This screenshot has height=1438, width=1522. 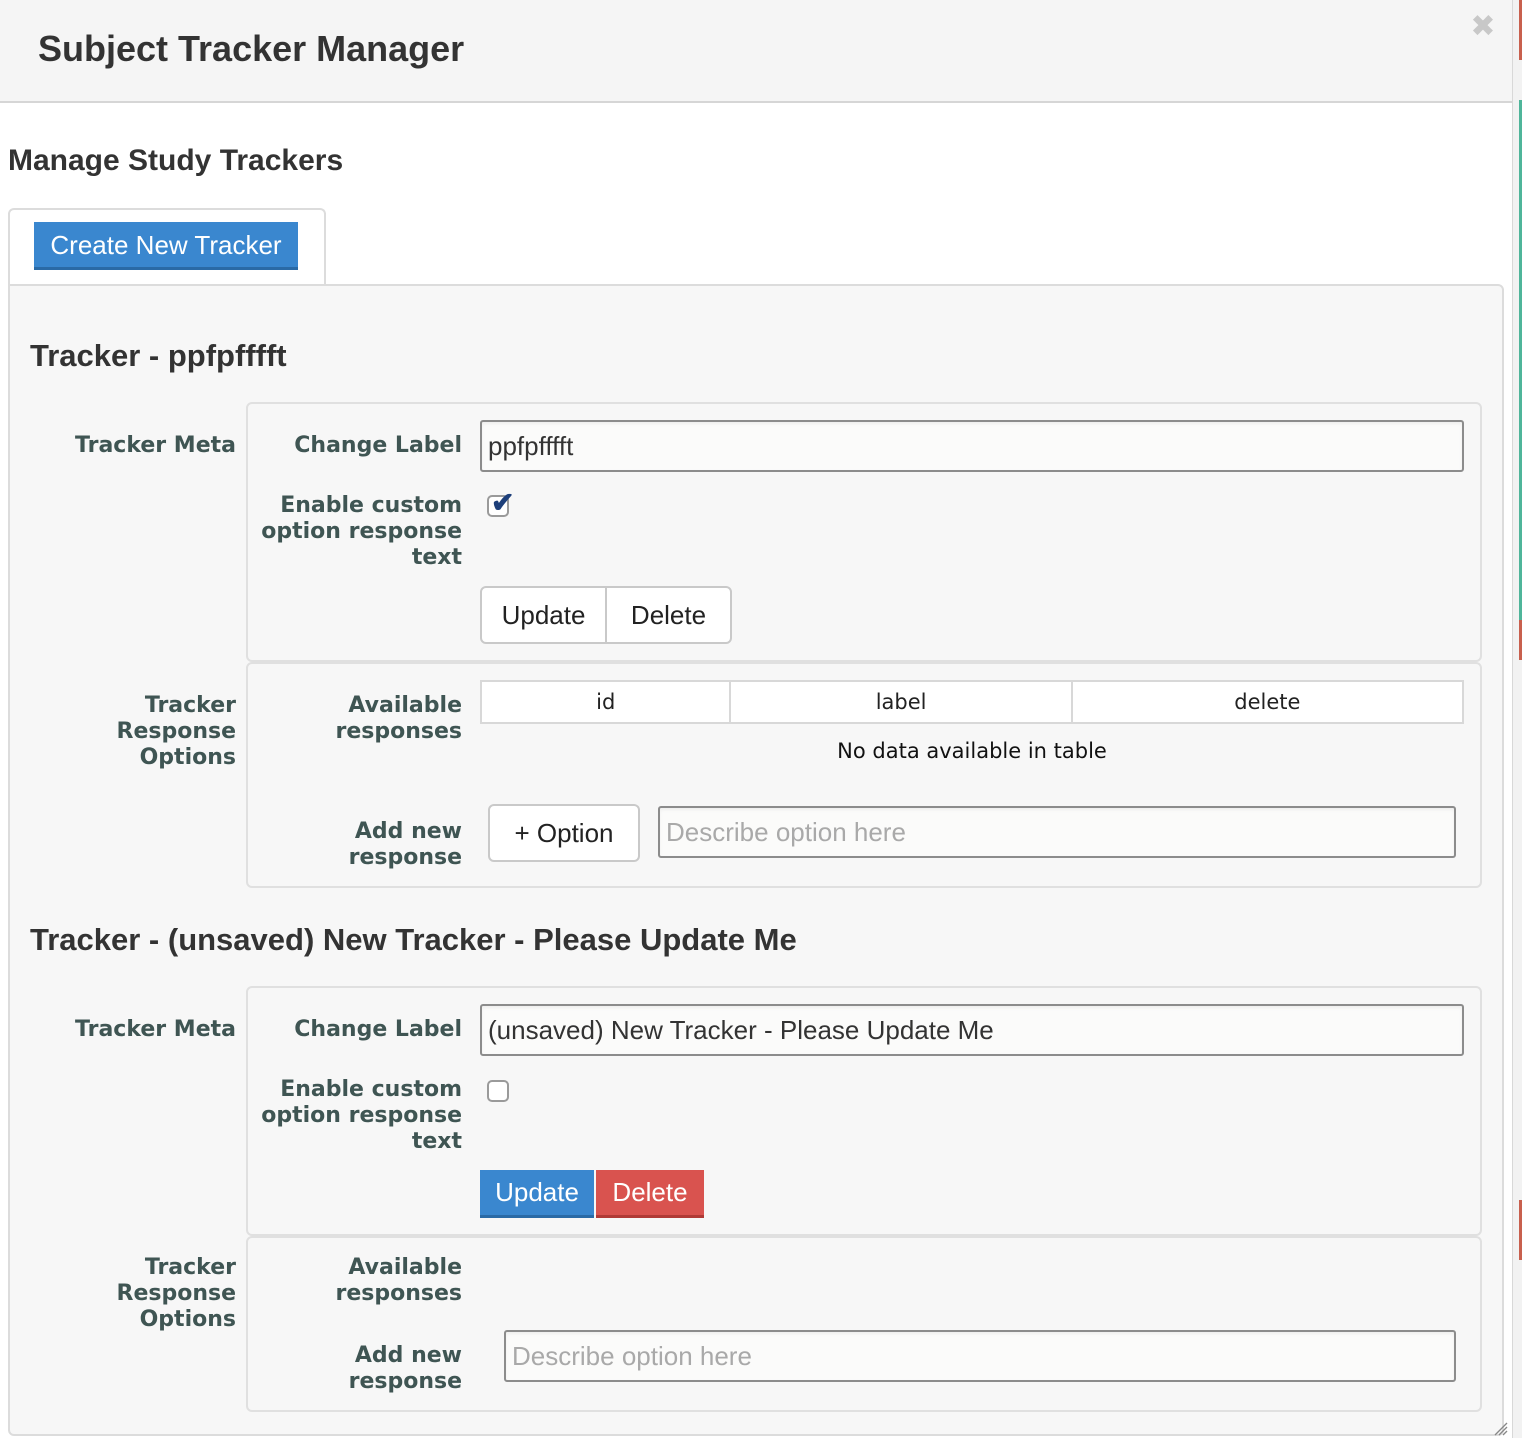 What do you see at coordinates (1500, 1428) in the screenshot?
I see `resize-grip-icon` at bounding box center [1500, 1428].